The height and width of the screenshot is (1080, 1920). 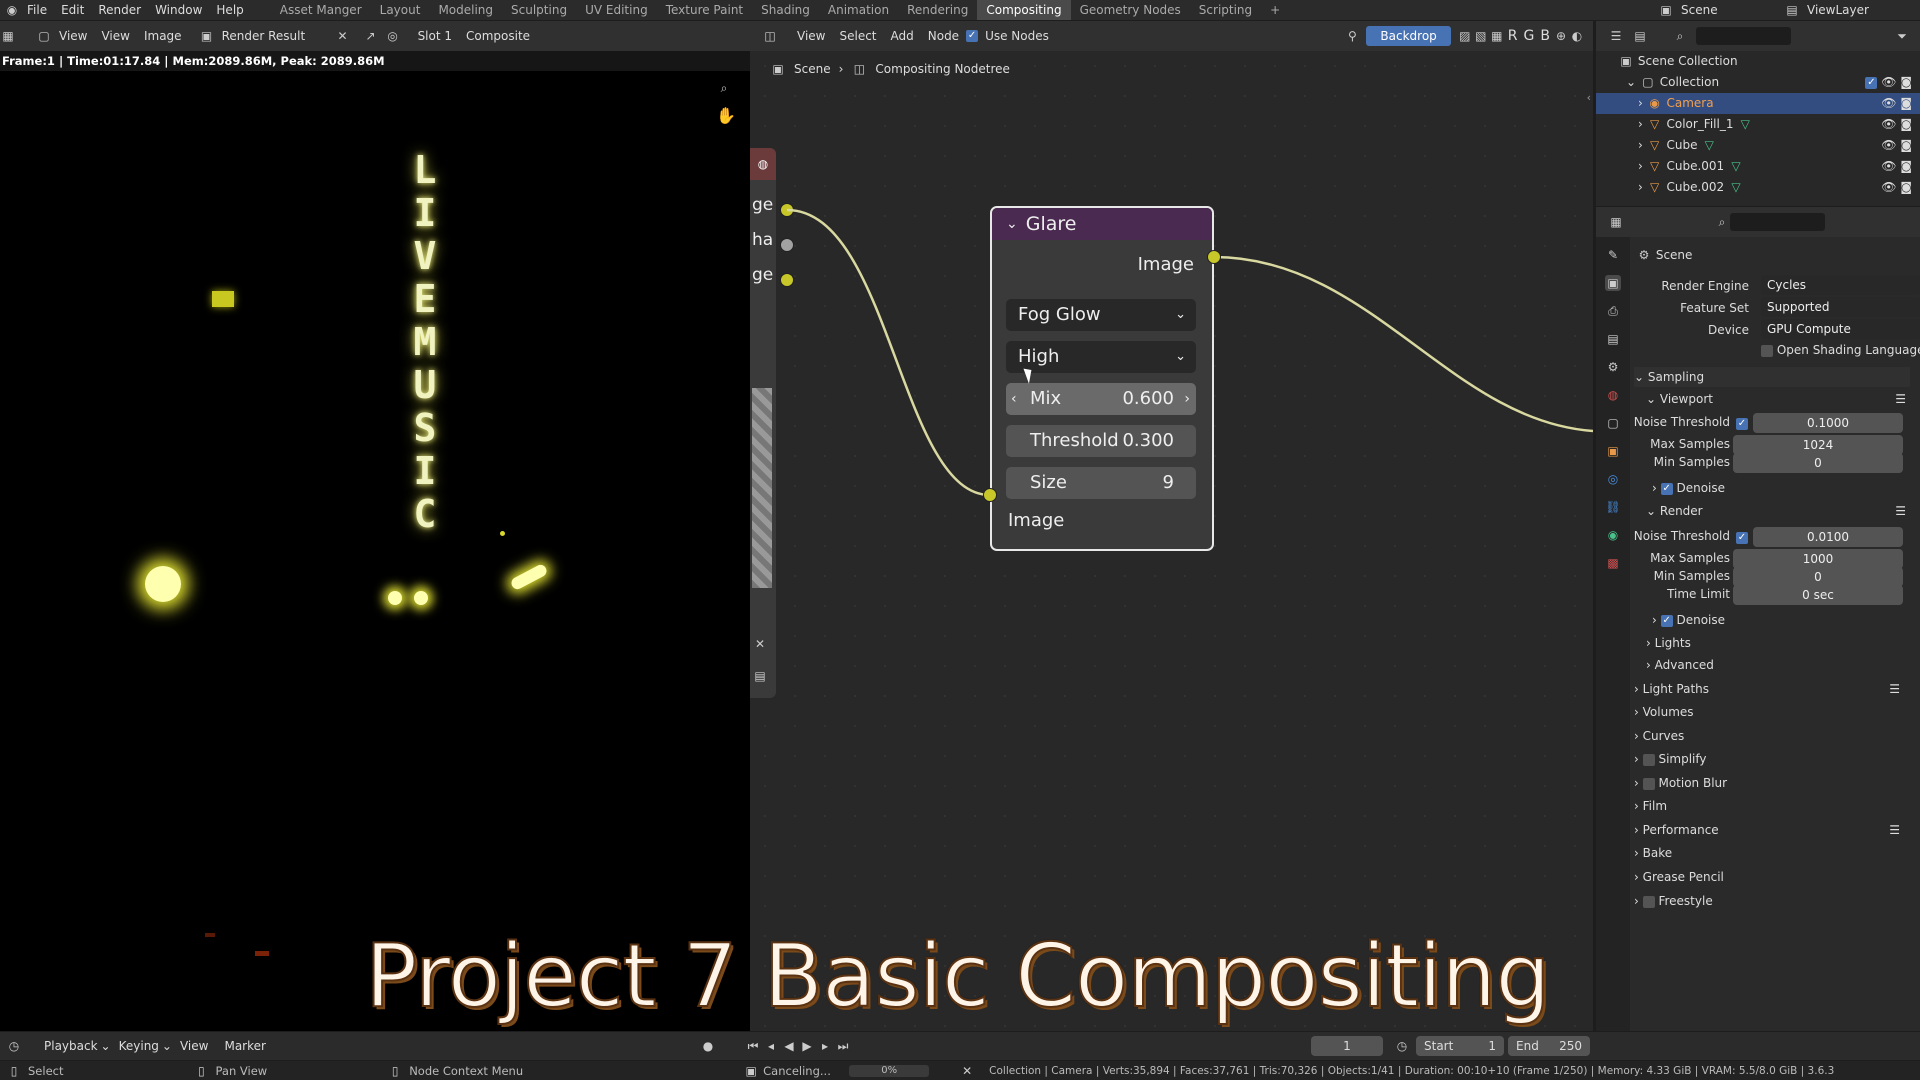 What do you see at coordinates (1613, 423) in the screenshot?
I see `collection-tab-icon: ▢` at bounding box center [1613, 423].